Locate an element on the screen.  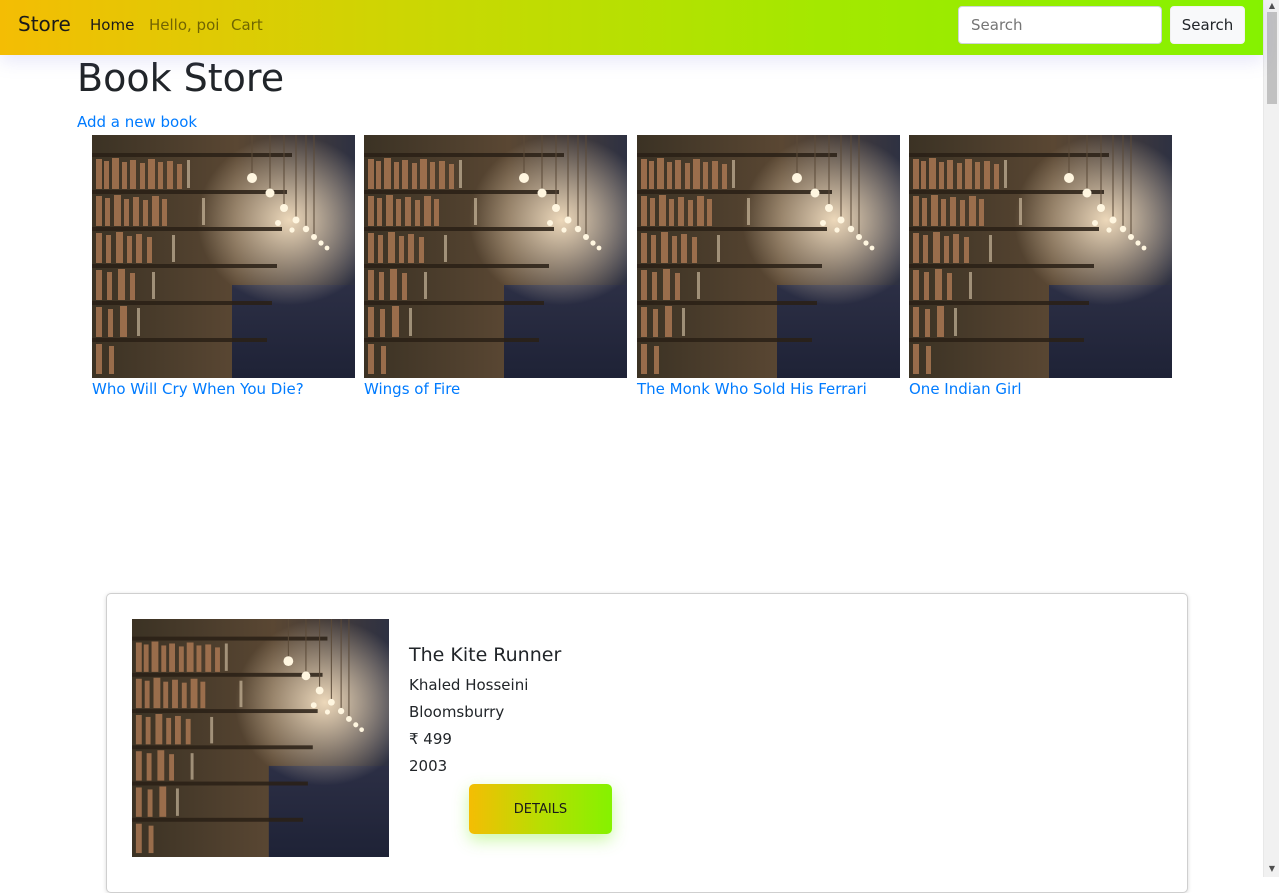
book-title-link: One Indian Girl is located at coordinates (1040, 389).